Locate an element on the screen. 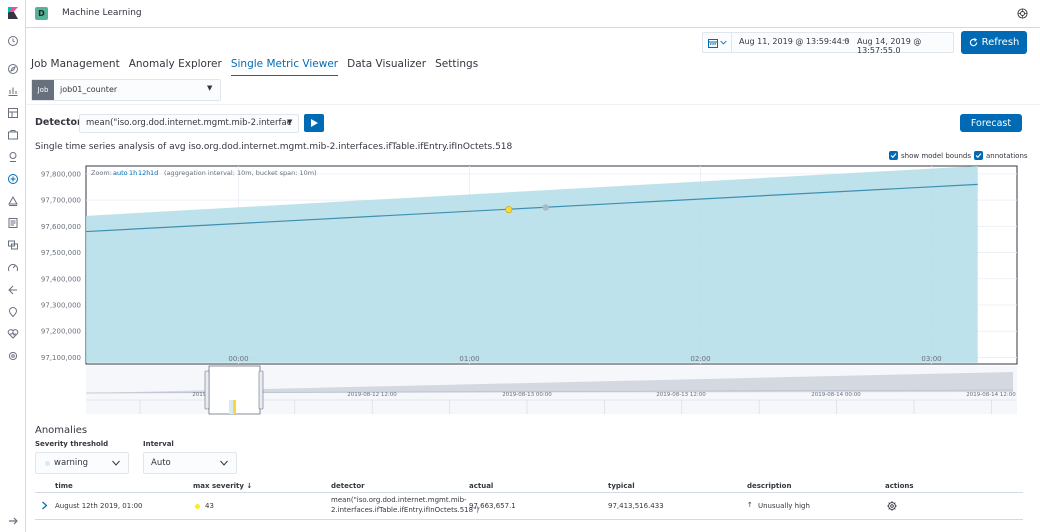 Image resolution: width=1040 pixels, height=532 pixels. column-header-detector: detector is located at coordinates (348, 486).